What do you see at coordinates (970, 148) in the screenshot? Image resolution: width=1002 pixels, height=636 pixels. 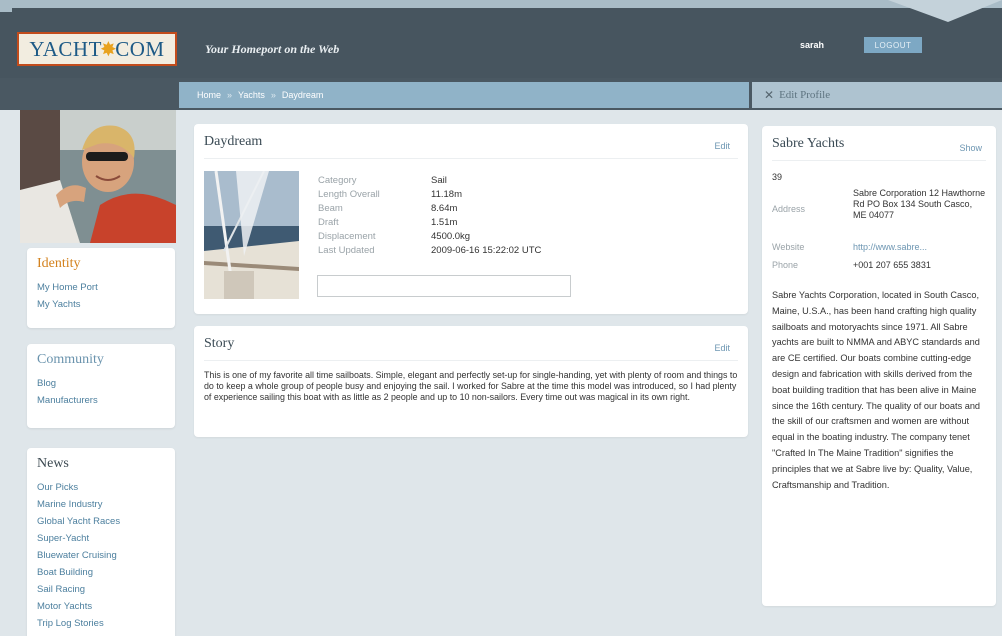 I see `manufacturer-show-link: Show` at bounding box center [970, 148].